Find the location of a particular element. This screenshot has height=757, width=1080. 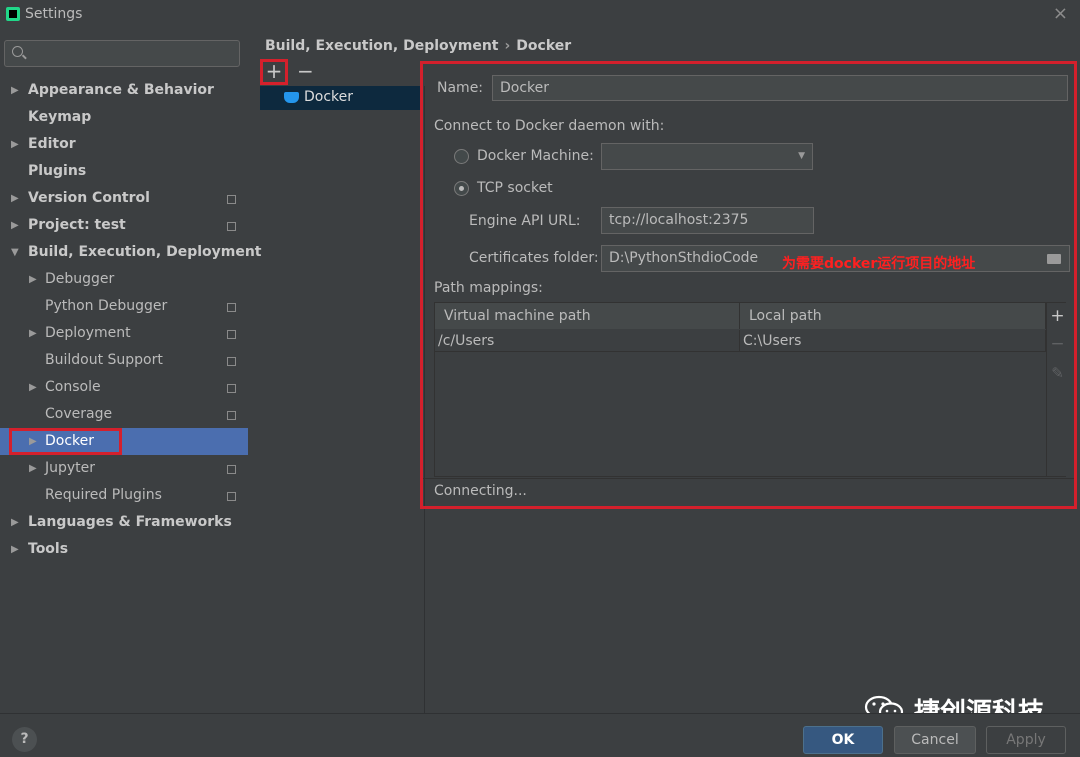

sidebar-item-deployment: ▶ Deployment is located at coordinates (124, 333).